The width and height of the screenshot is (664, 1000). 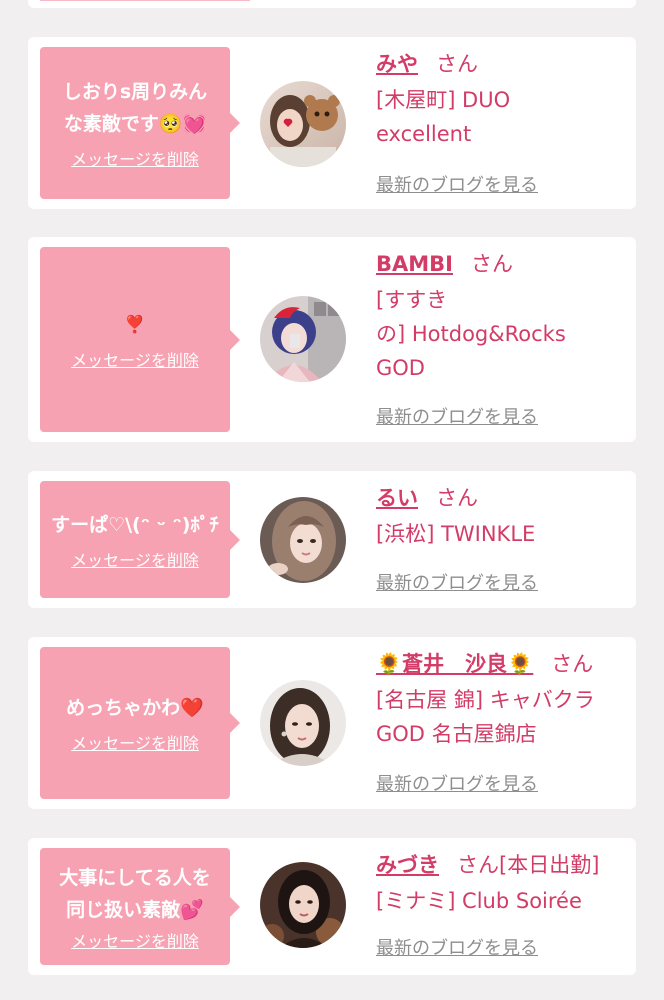 What do you see at coordinates (498, 516) in the screenshot?
I see `sender-info: るい さん [浜松] TWINKLE` at bounding box center [498, 516].